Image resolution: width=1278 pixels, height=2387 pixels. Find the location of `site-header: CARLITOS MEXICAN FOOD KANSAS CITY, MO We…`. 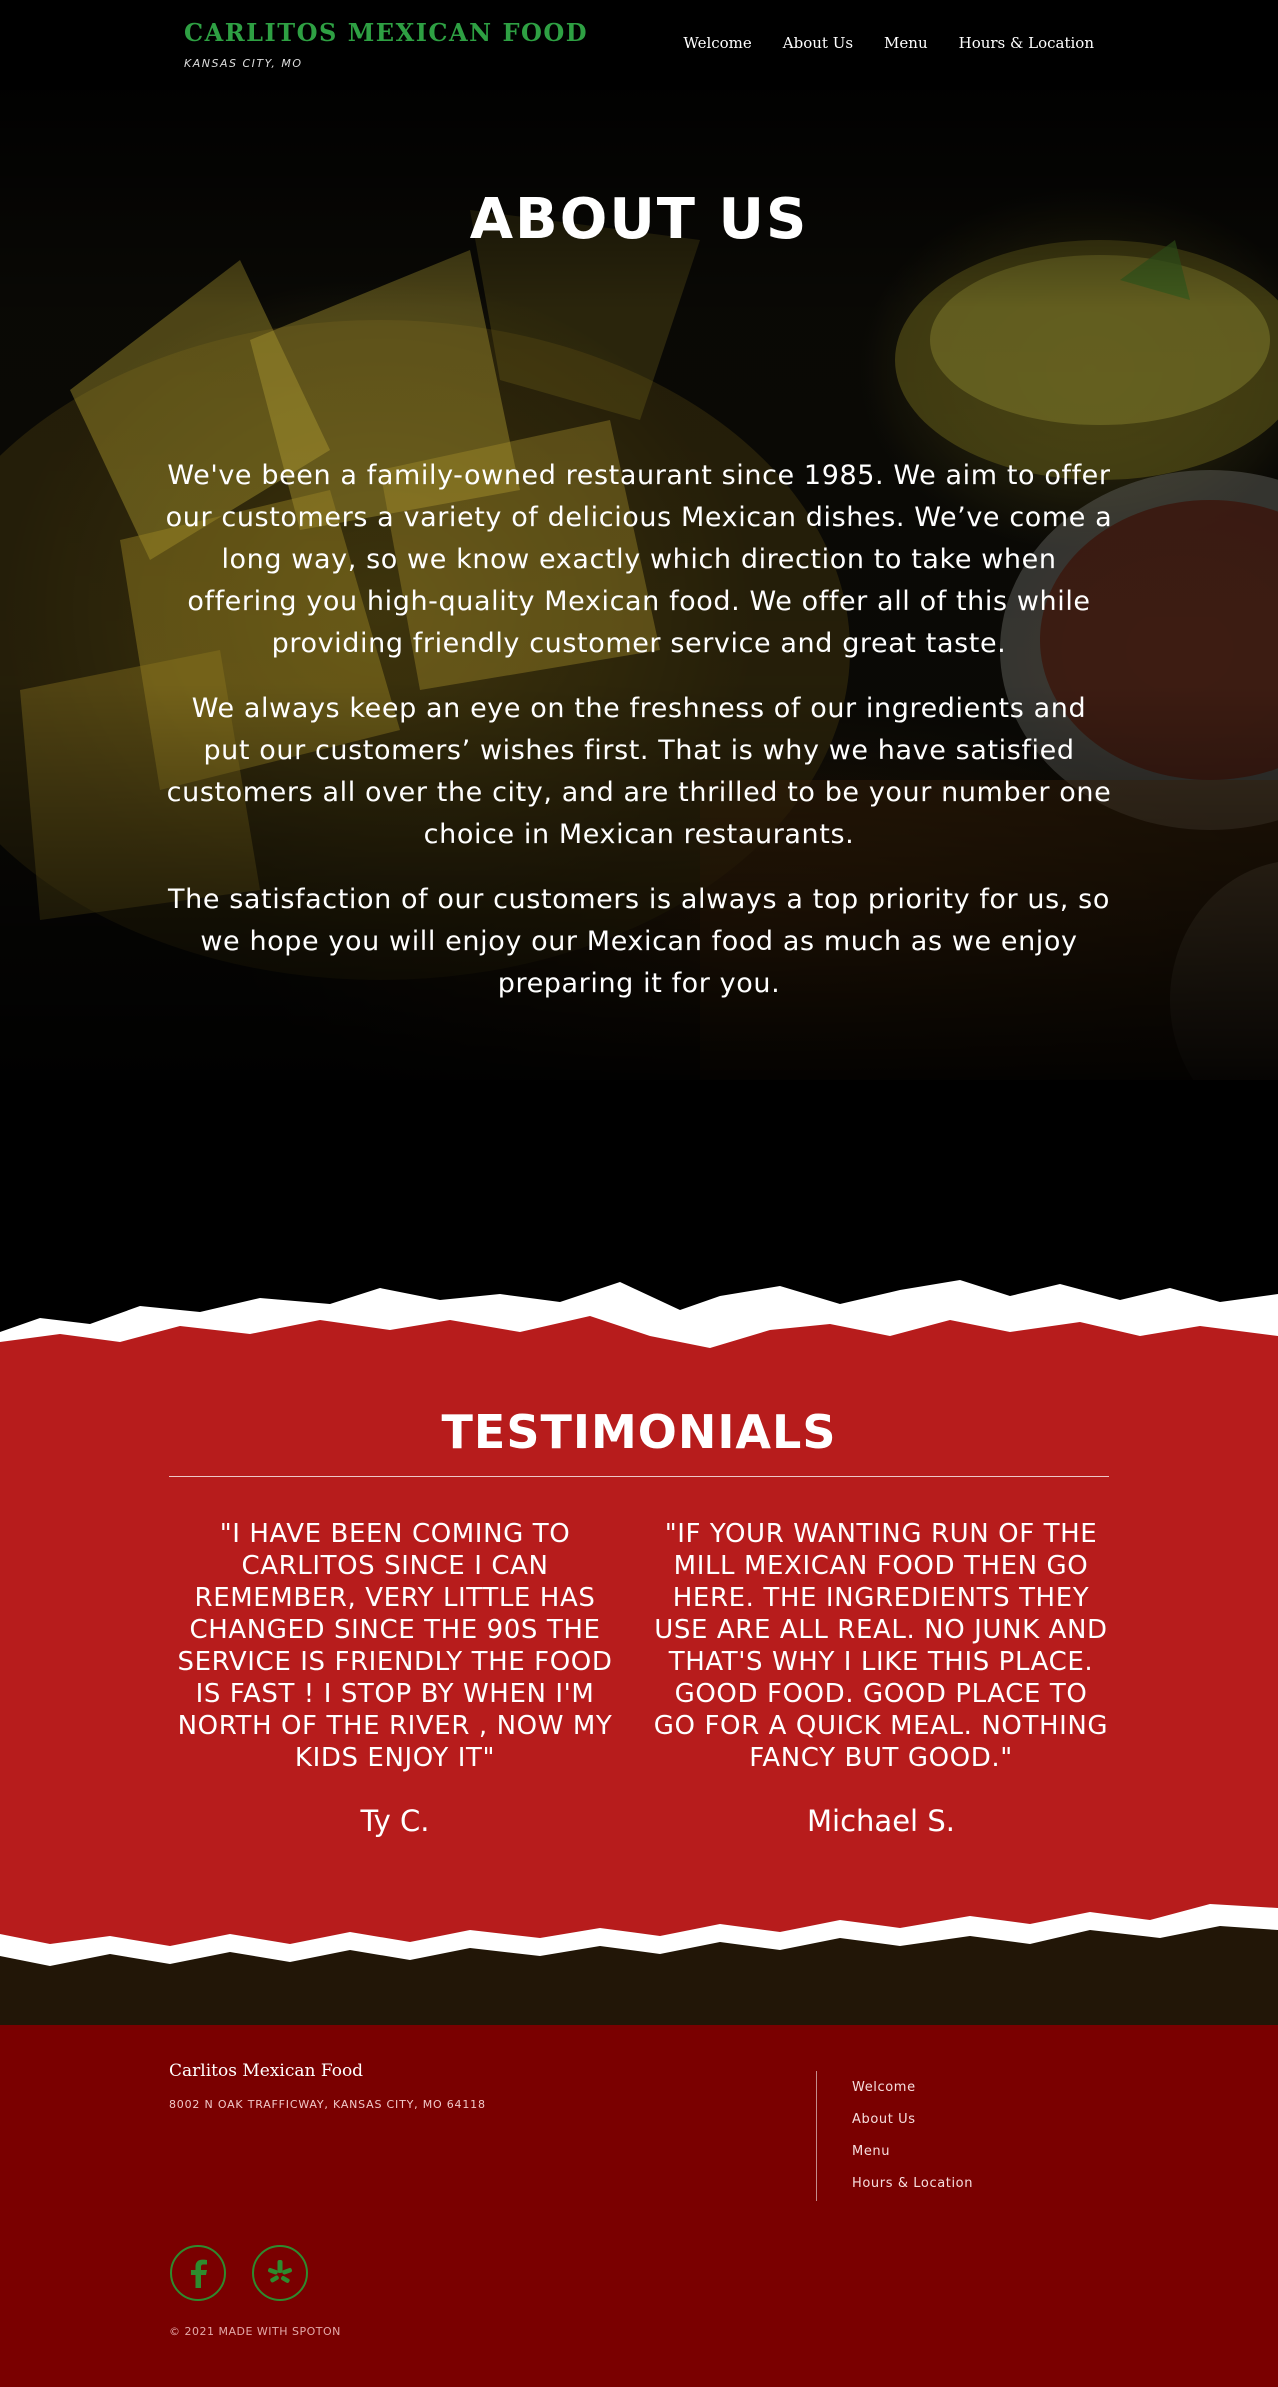

site-header: CARLITOS MEXICAN FOOD KANSAS CITY, MO We… is located at coordinates (639, 45).